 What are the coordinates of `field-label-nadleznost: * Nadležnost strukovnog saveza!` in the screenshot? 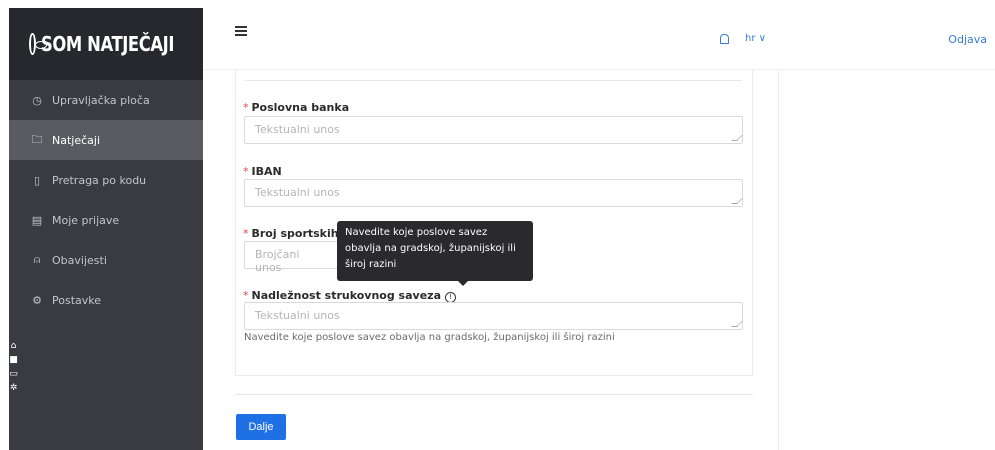 It's located at (349, 296).